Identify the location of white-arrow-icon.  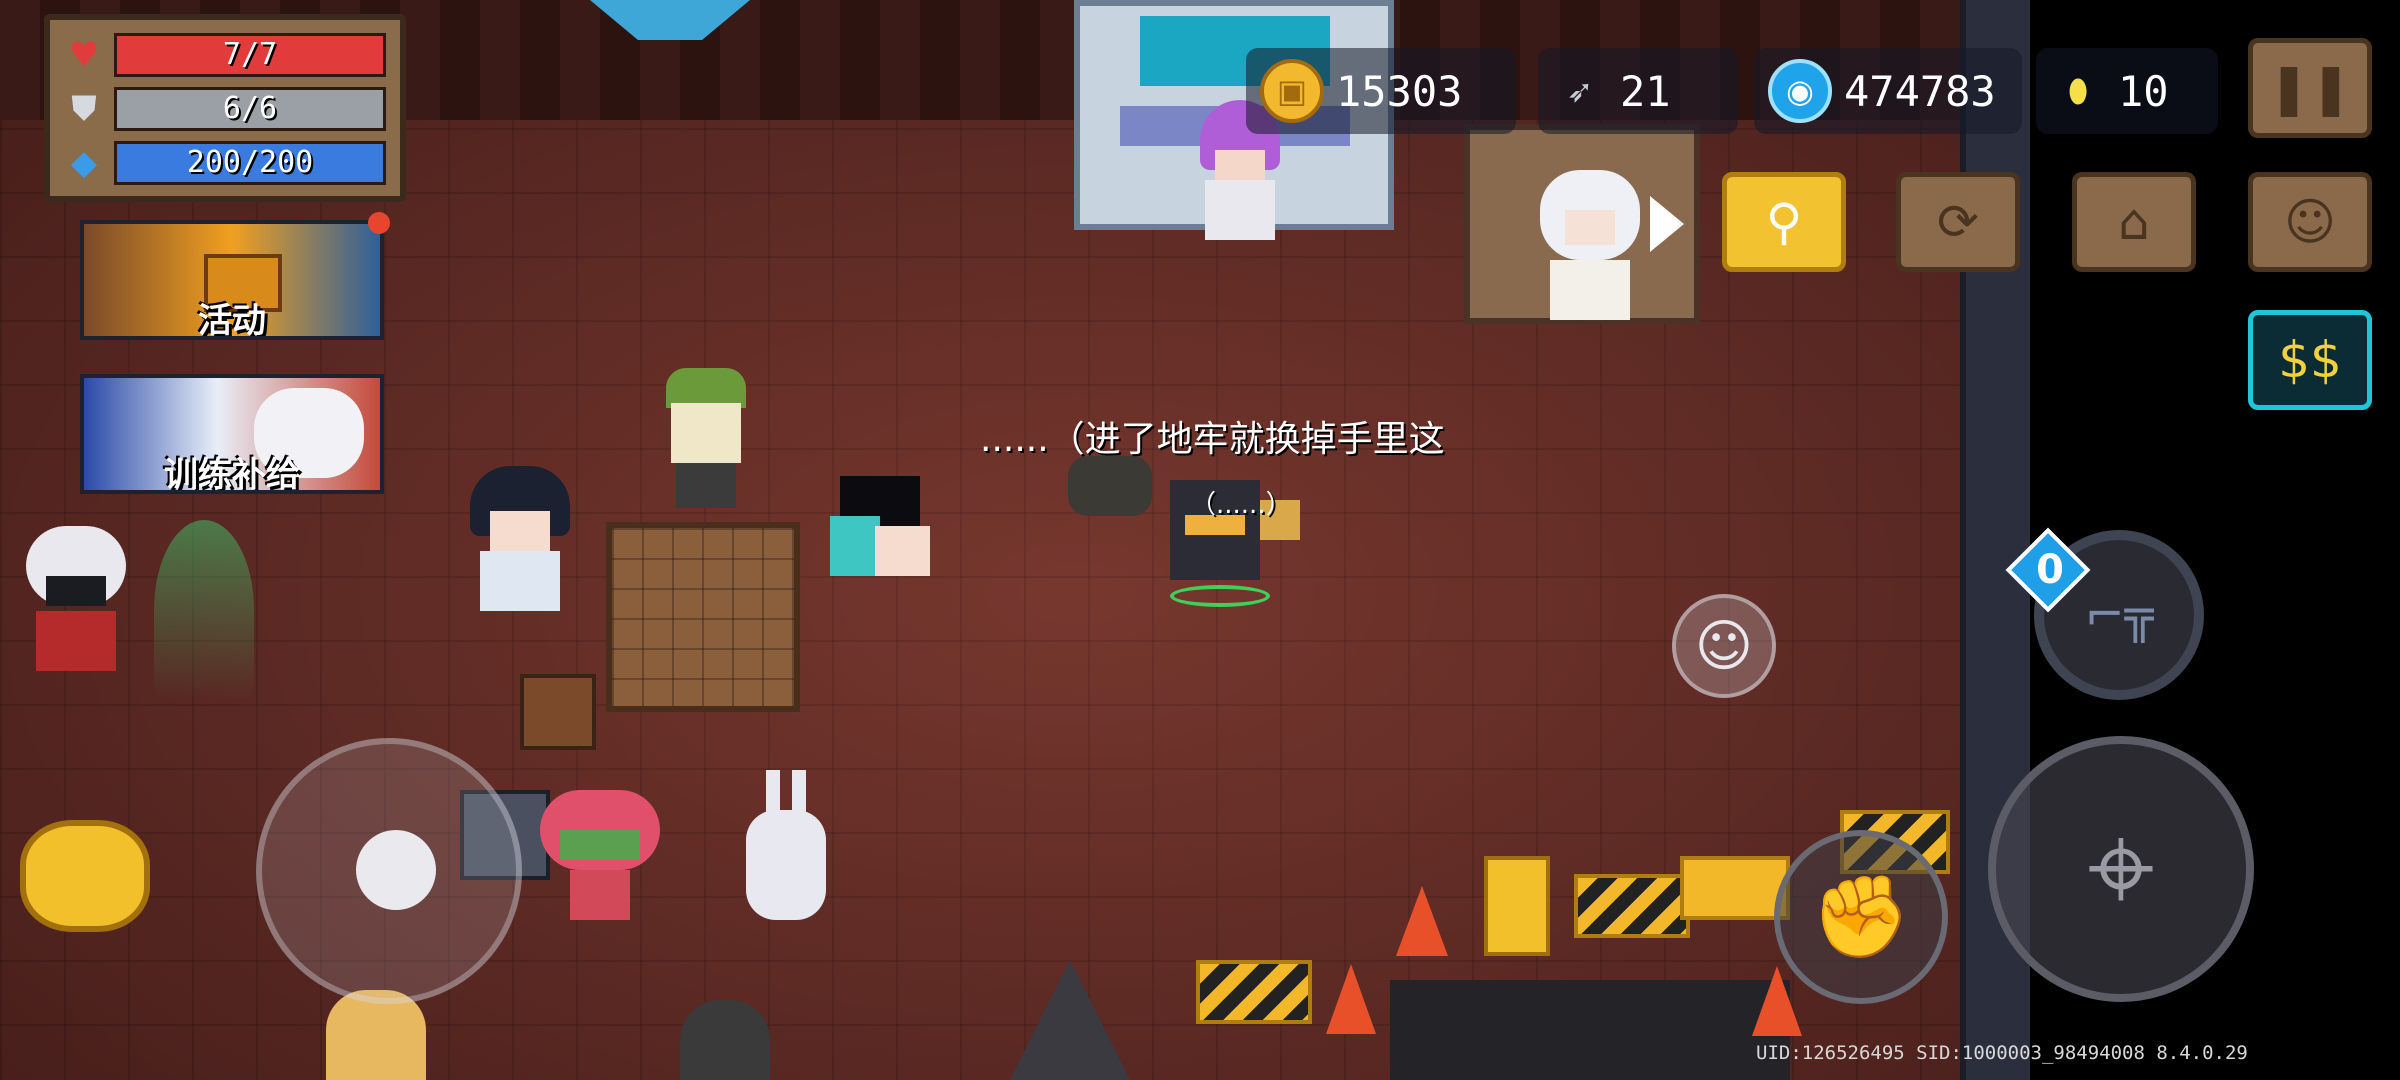
(1667, 224).